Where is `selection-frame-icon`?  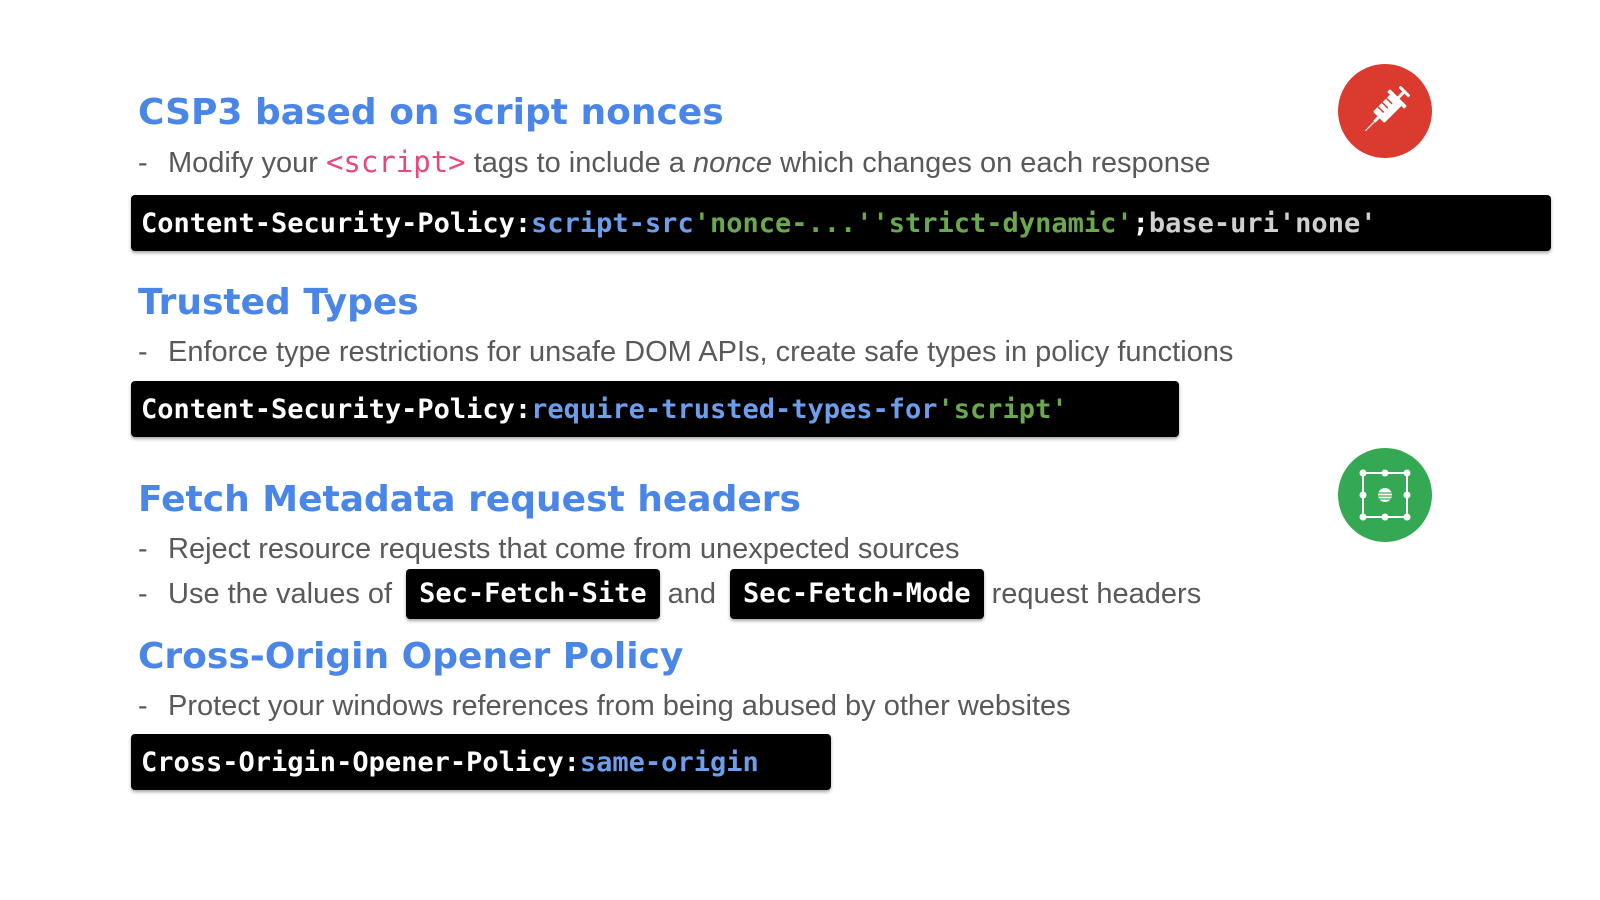
selection-frame-icon is located at coordinates (1385, 495).